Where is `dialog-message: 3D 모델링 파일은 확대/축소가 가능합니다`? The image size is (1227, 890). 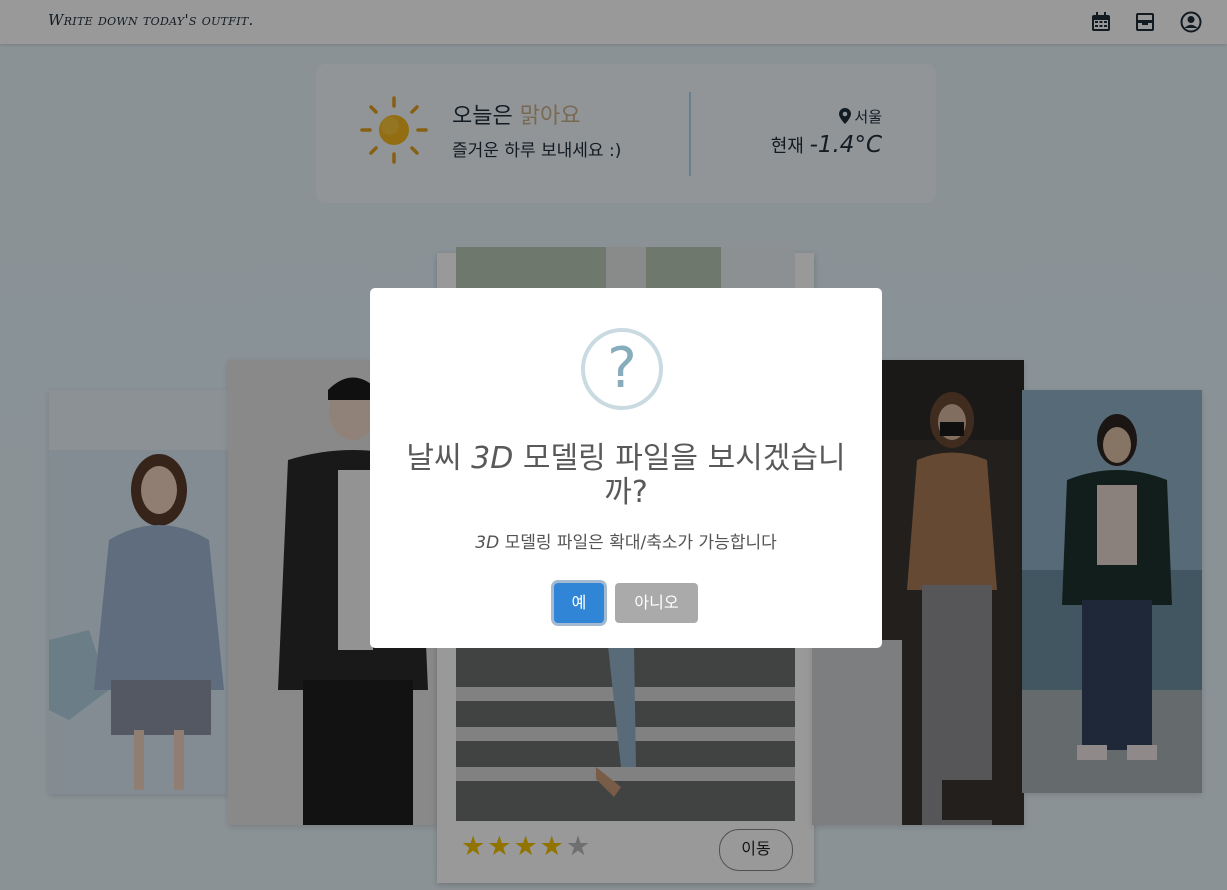 dialog-message: 3D 모델링 파일은 확대/축소가 가능합니다 is located at coordinates (626, 540).